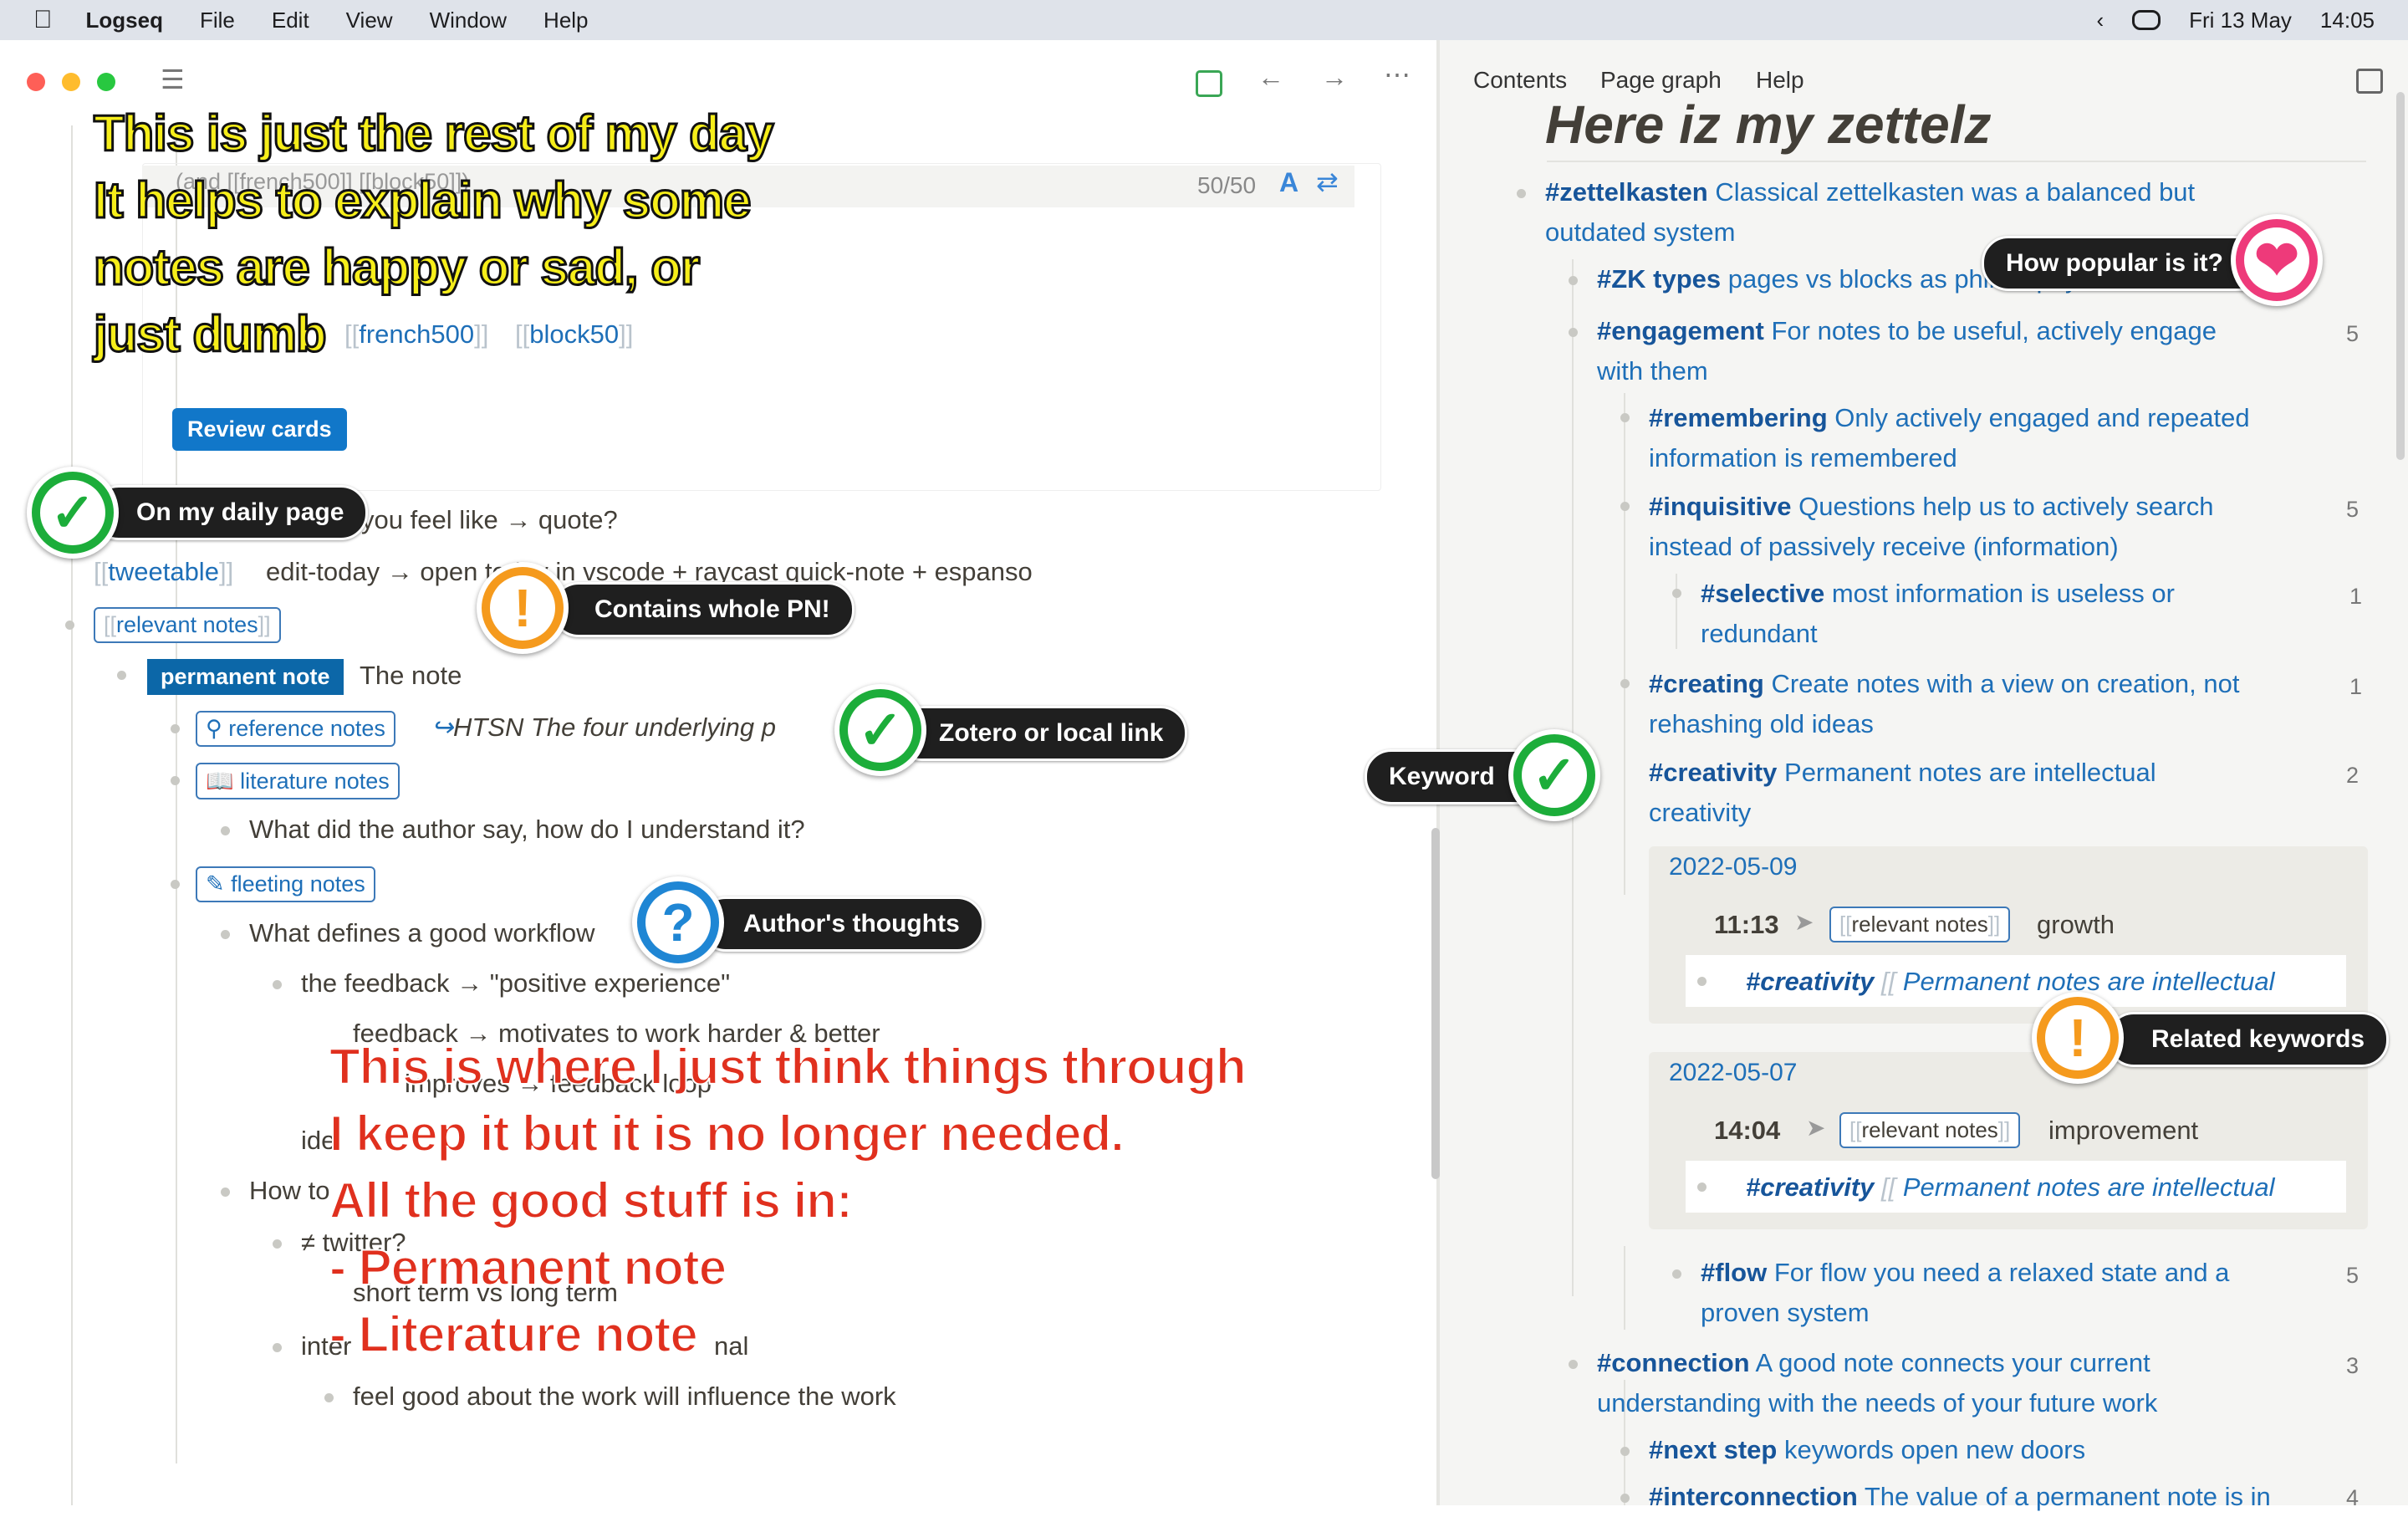 The height and width of the screenshot is (1517, 2408). Describe the element at coordinates (2123, 1130) in the screenshot. I see `ref-word: improvement` at that location.